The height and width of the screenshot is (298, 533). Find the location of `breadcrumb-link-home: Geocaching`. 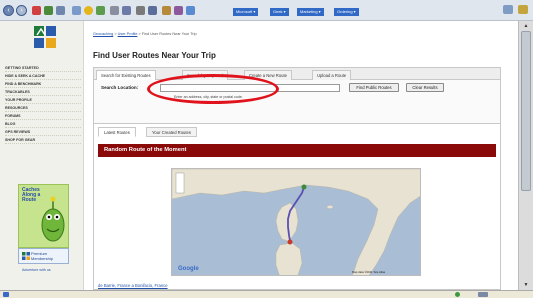

breadcrumb-link-home: Geocaching is located at coordinates (103, 34).